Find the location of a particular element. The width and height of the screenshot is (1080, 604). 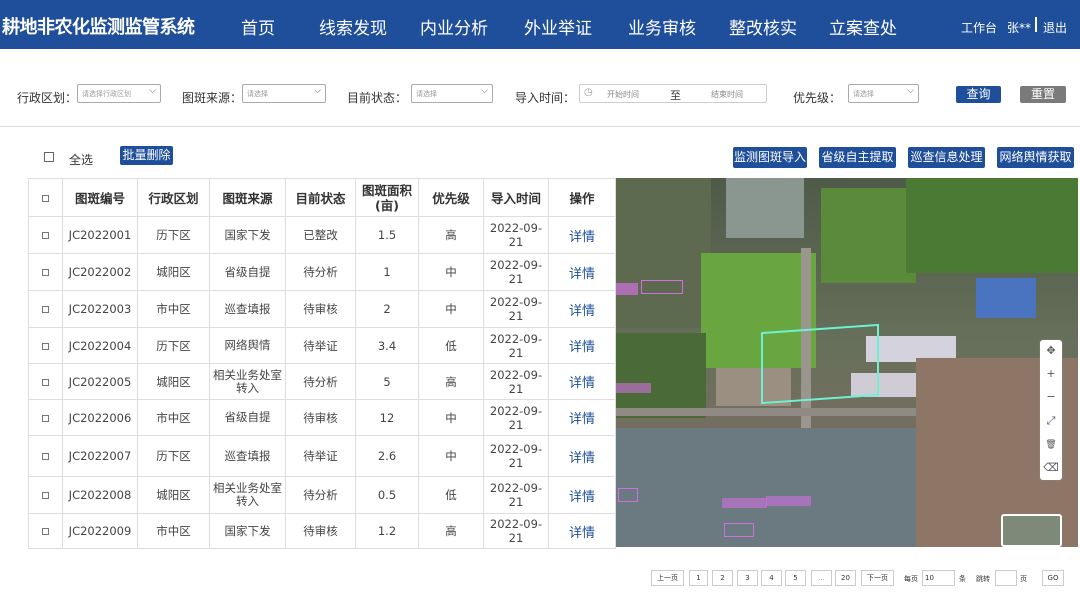

table-row: JC2022004 历下区 网络舆情 待举证 3.4 低 2022-09-21 详情 is located at coordinates (322, 345).